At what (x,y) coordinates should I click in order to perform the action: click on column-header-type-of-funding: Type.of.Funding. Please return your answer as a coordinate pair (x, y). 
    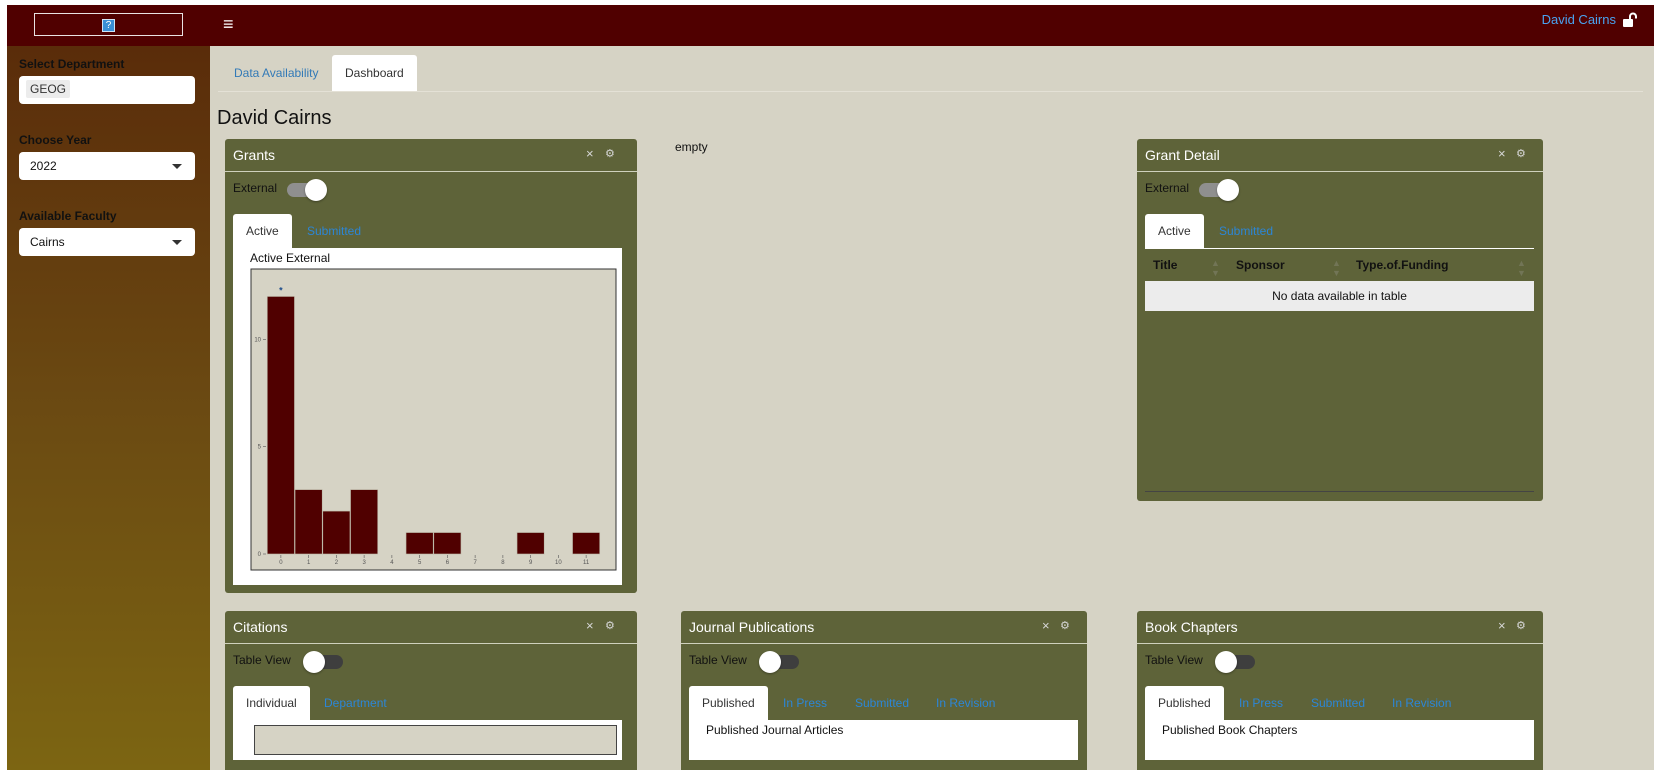
    Looking at the image, I should click on (1402, 265).